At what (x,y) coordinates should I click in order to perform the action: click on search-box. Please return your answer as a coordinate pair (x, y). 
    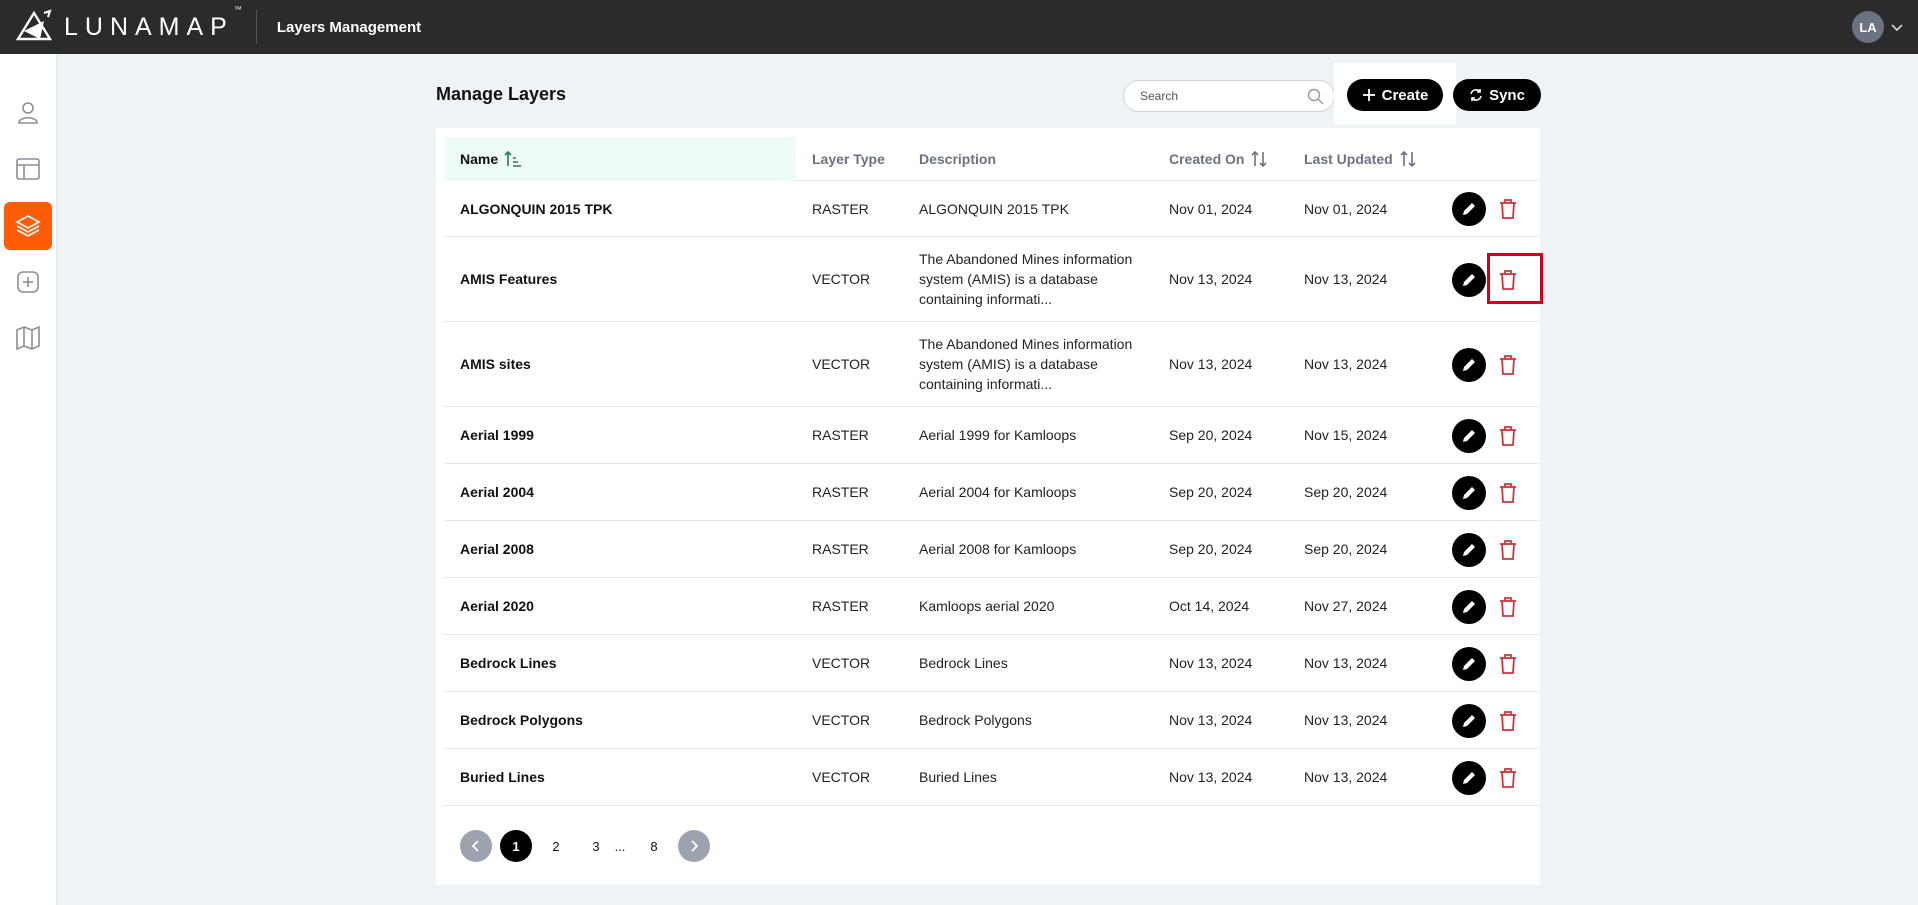
    Looking at the image, I should click on (1229, 96).